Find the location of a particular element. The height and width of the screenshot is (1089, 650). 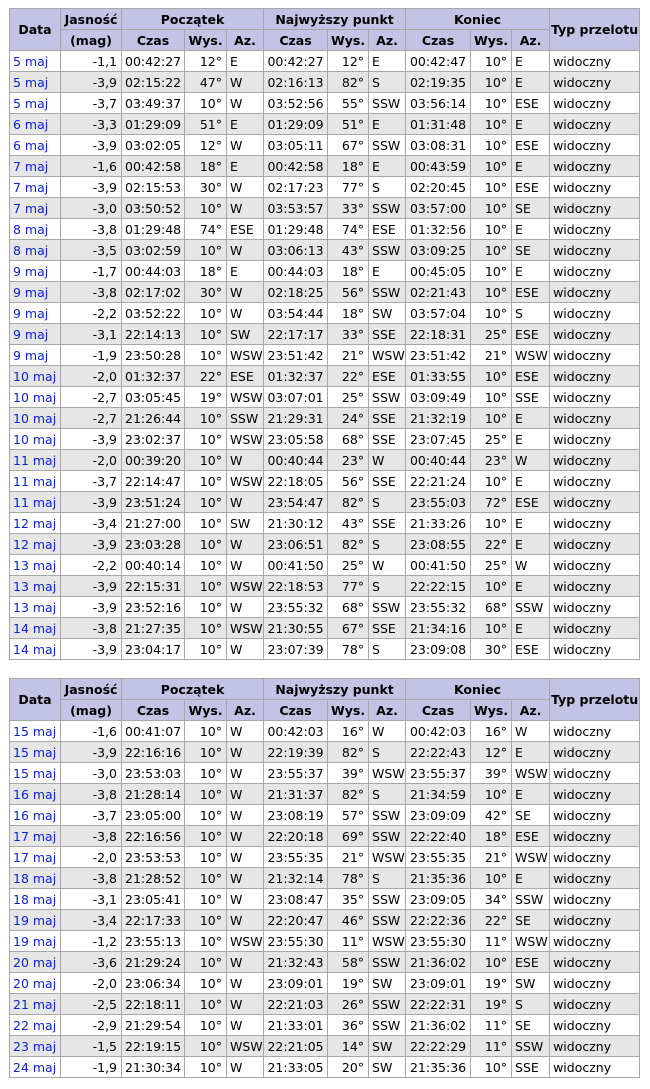

header-end-alt: Wys. is located at coordinates (491, 40).